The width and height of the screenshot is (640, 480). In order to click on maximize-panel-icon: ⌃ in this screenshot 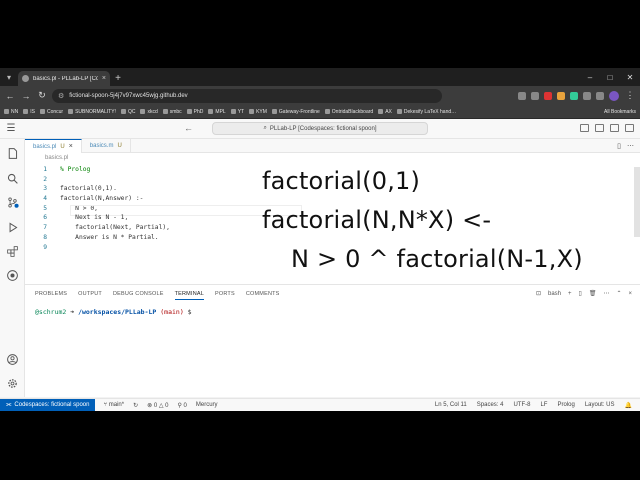, I will do `click(618, 293)`.